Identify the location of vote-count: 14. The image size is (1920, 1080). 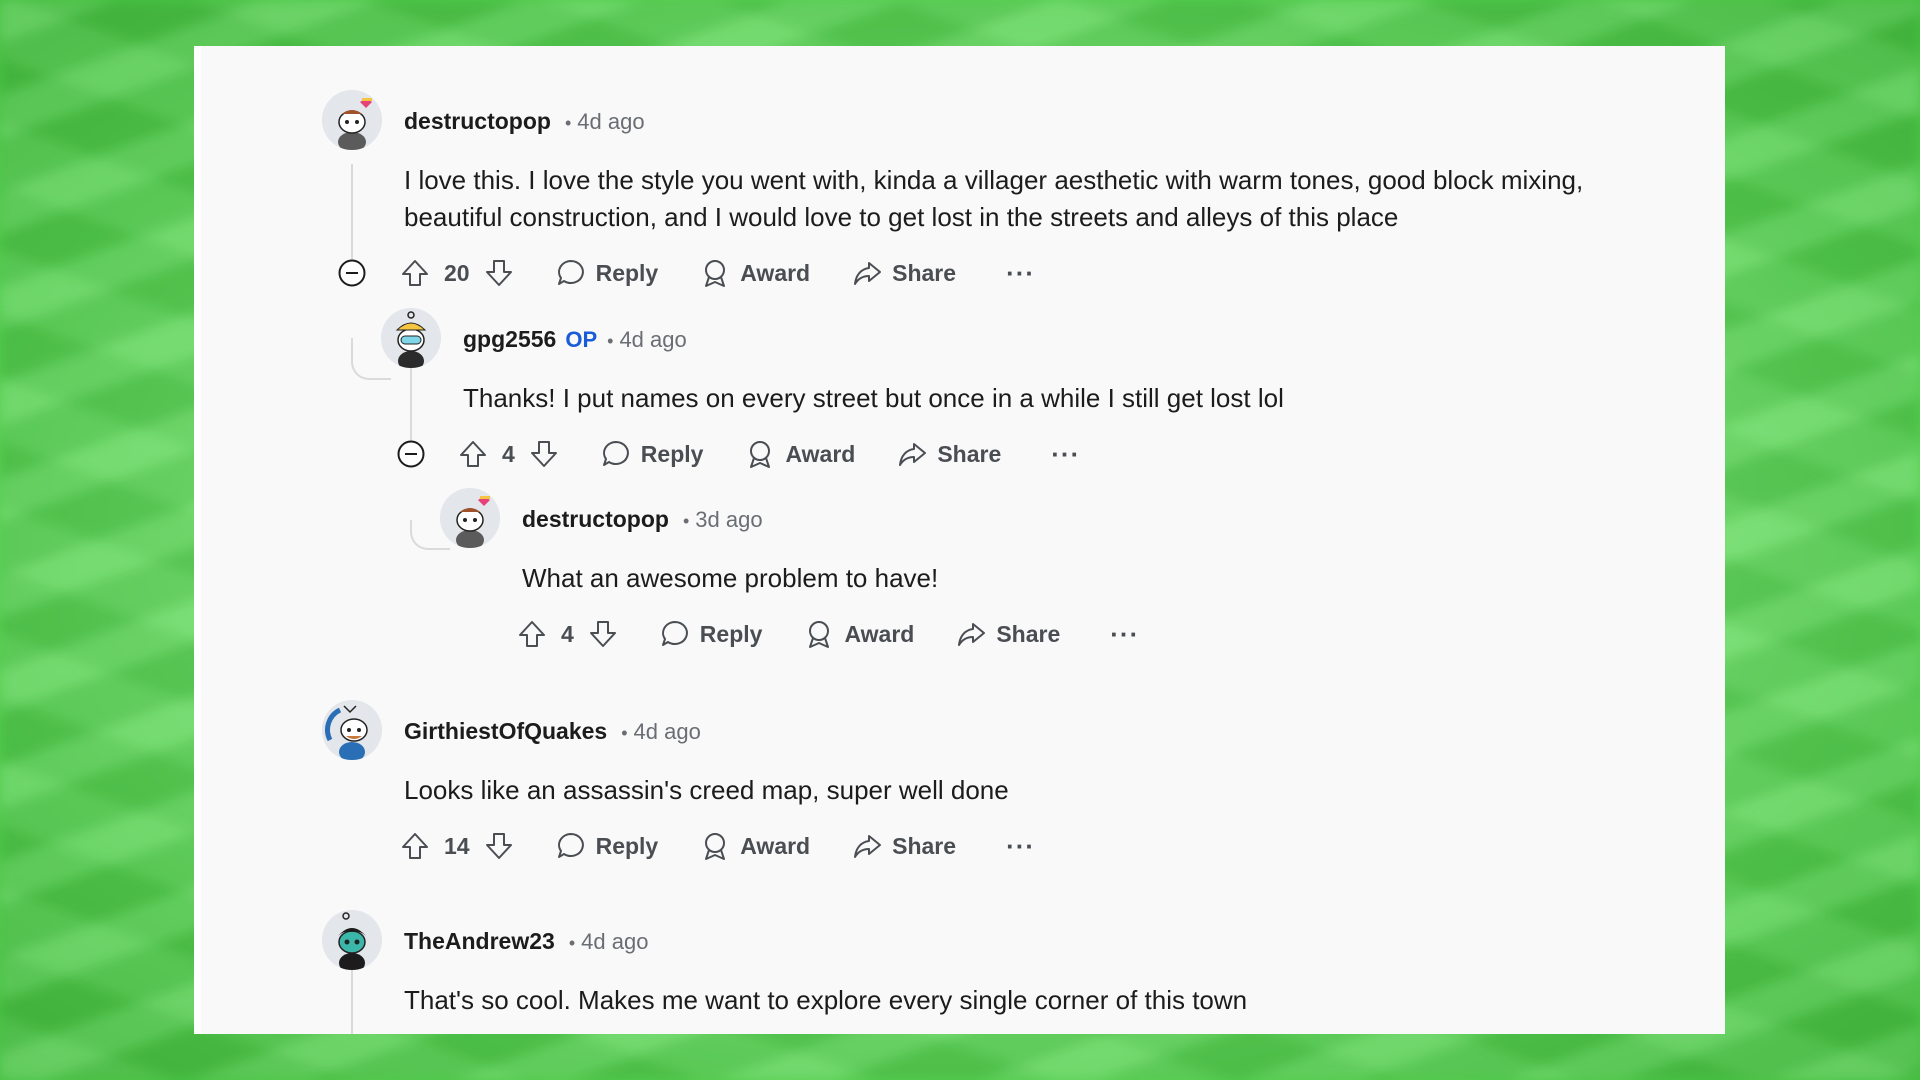
(457, 845).